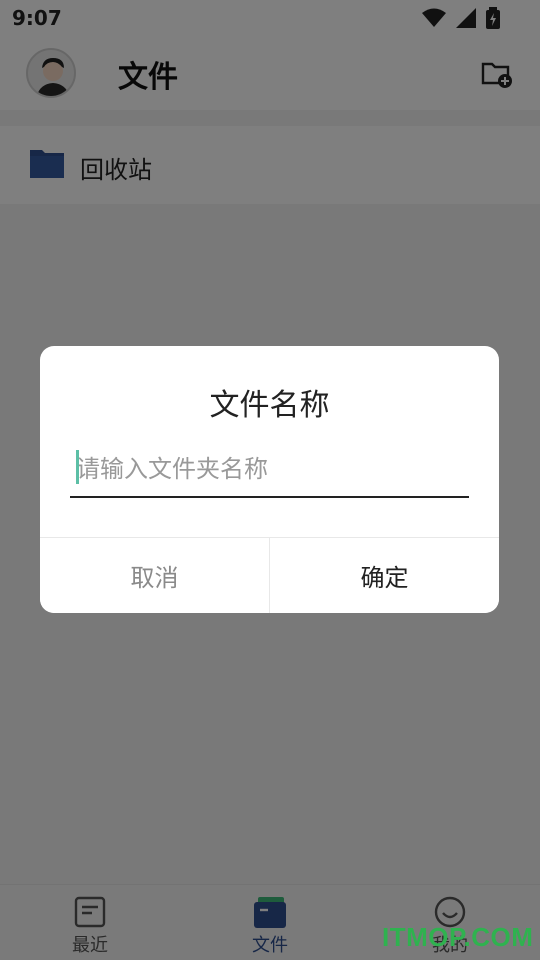 This screenshot has width=540, height=960. I want to click on confirm-button: 确定, so click(384, 575).